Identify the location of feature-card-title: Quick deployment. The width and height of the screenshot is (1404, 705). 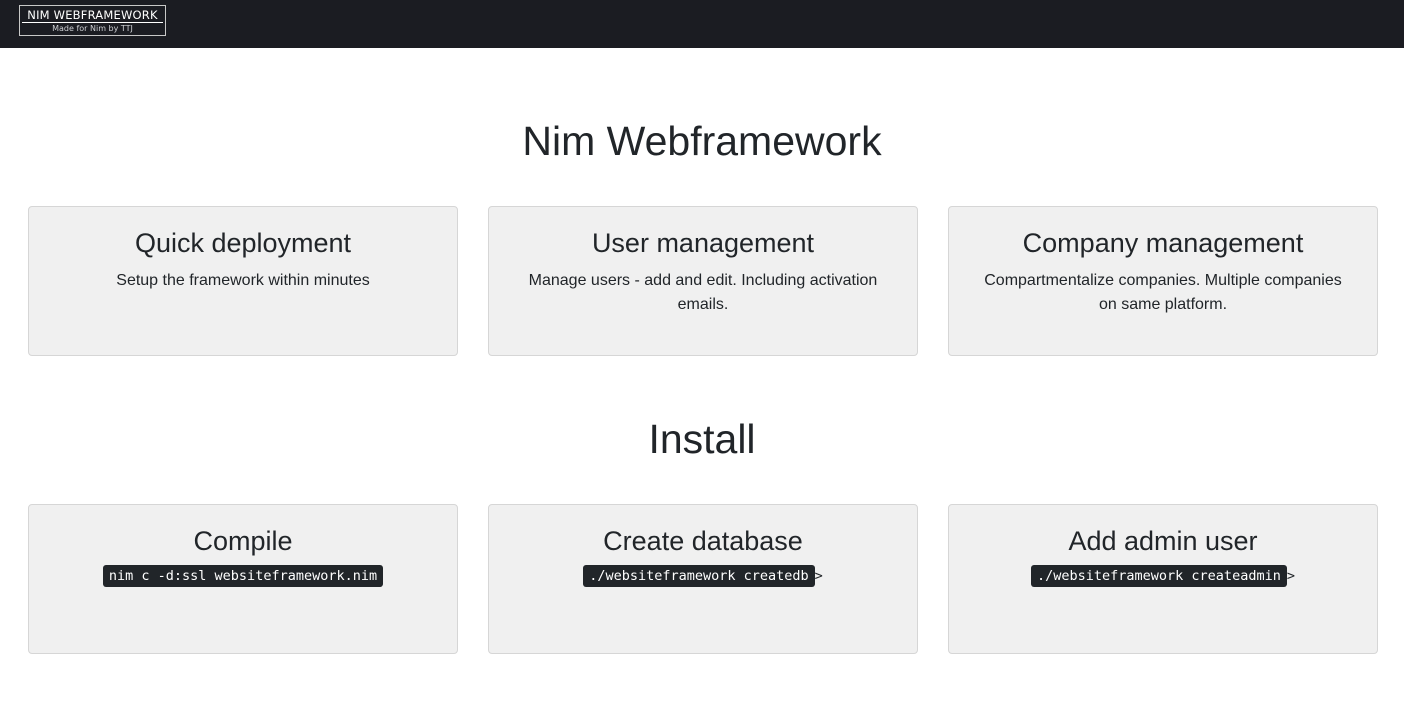
(243, 243).